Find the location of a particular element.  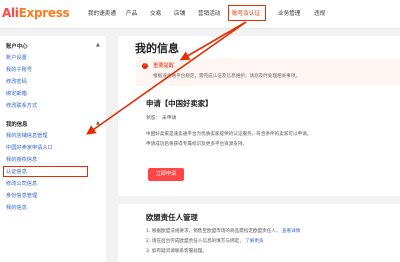

notice-box: ! 重要提醒 根据速卖通平台规定，需完成认证及信息维护，请您及时处理相关事项。 is located at coordinates (268, 72).